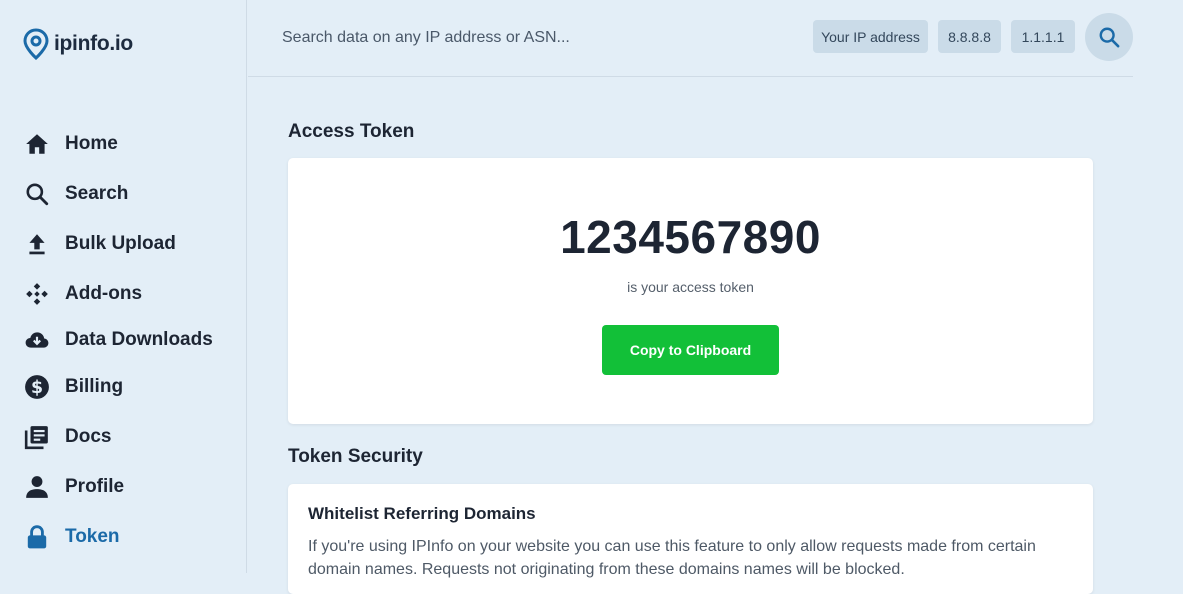  I want to click on dollar-icon: $, so click(37, 387).